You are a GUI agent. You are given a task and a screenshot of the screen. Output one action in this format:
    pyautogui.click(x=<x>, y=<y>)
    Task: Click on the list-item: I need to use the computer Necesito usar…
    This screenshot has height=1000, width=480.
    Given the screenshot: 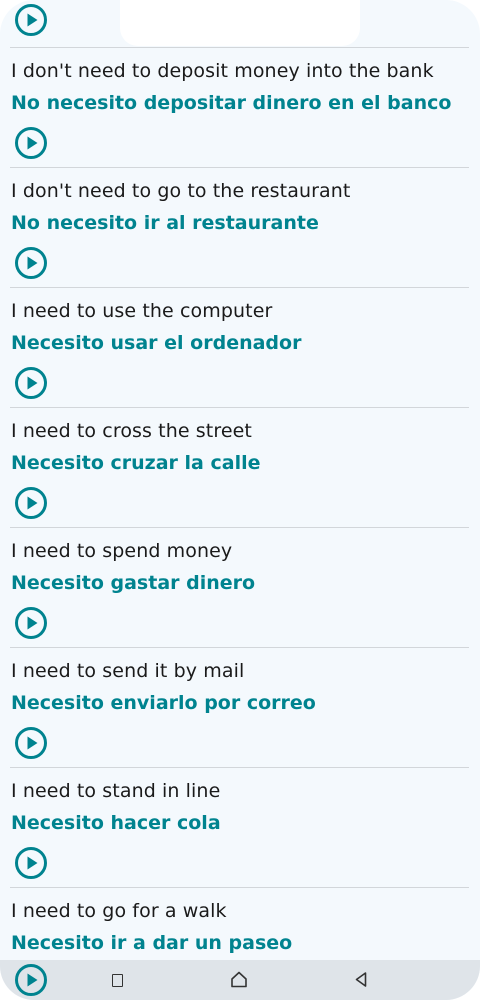 What is the action you would take?
    pyautogui.click(x=239, y=347)
    